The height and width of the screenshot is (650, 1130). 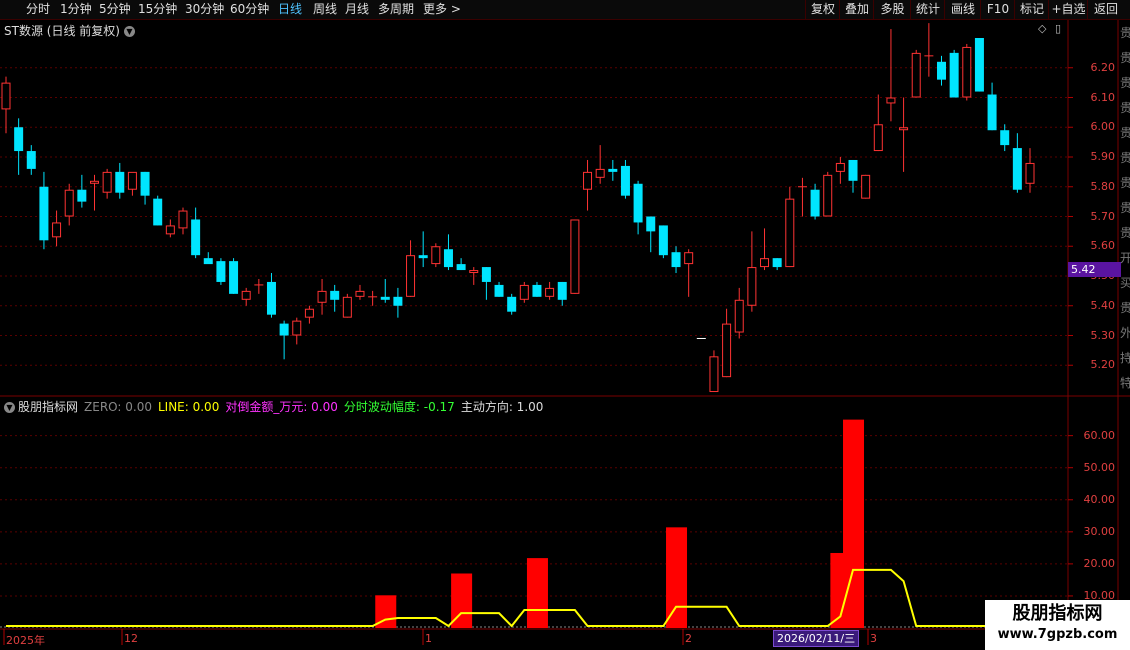 What do you see at coordinates (1057, 625) in the screenshot?
I see `watermark: 股朋指标网 www.7gpzb.com` at bounding box center [1057, 625].